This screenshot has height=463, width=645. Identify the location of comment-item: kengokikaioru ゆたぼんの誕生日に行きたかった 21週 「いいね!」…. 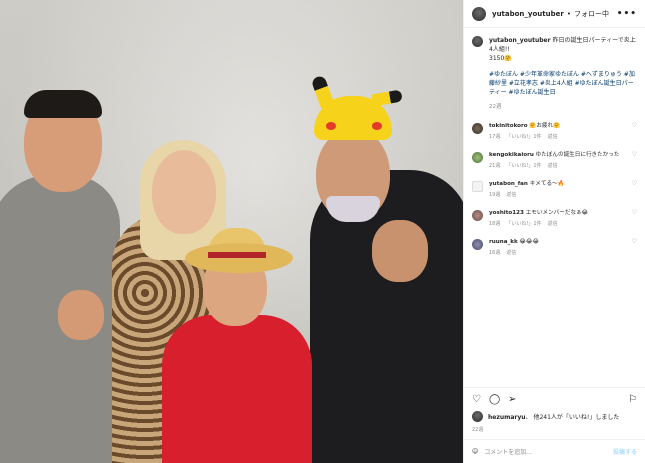
(554, 160).